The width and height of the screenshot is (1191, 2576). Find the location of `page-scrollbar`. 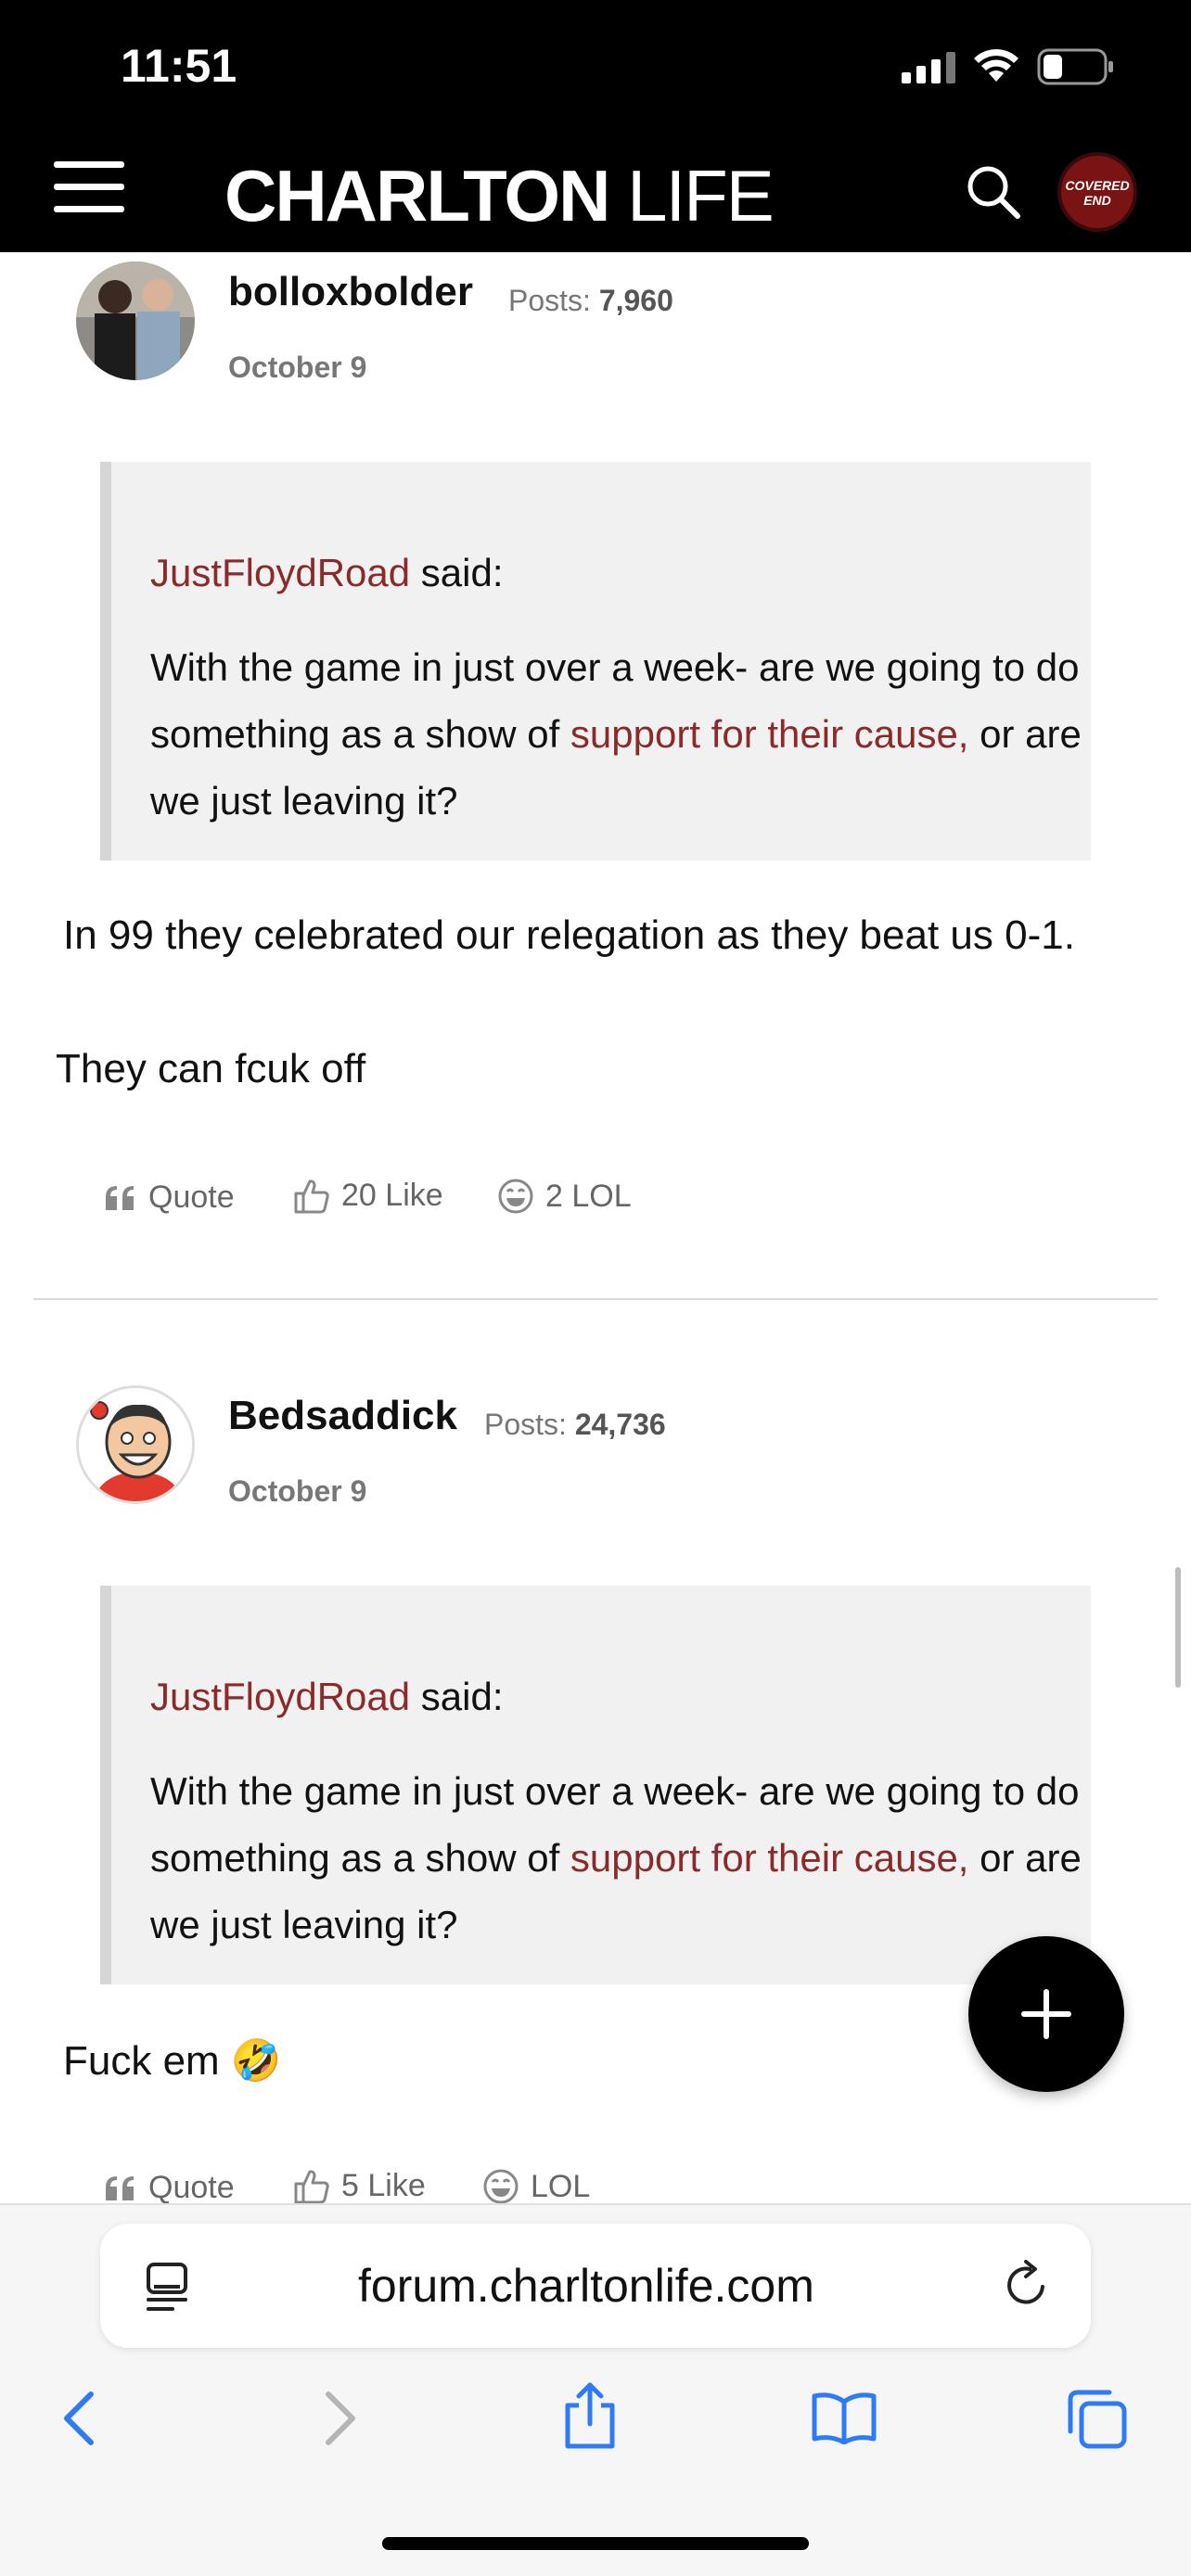

page-scrollbar is located at coordinates (1178, 1627).